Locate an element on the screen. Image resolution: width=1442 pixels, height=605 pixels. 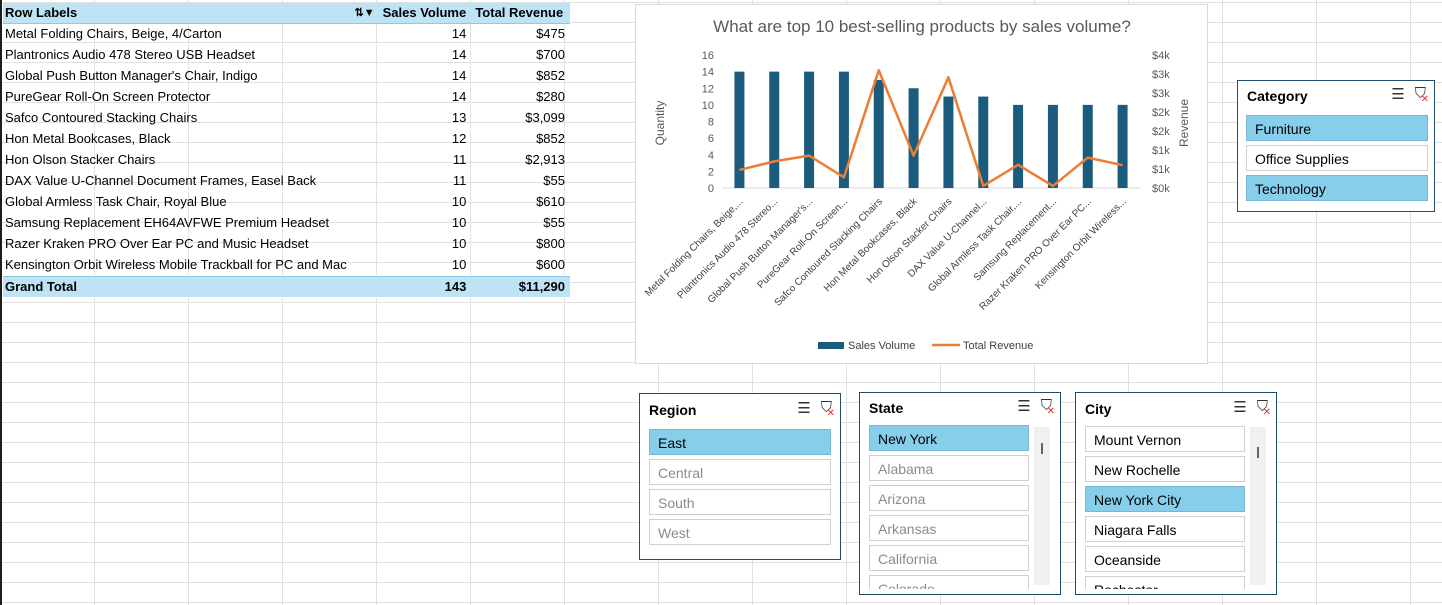
total-revenue-header: Total Revenue is located at coordinates (520, 13).